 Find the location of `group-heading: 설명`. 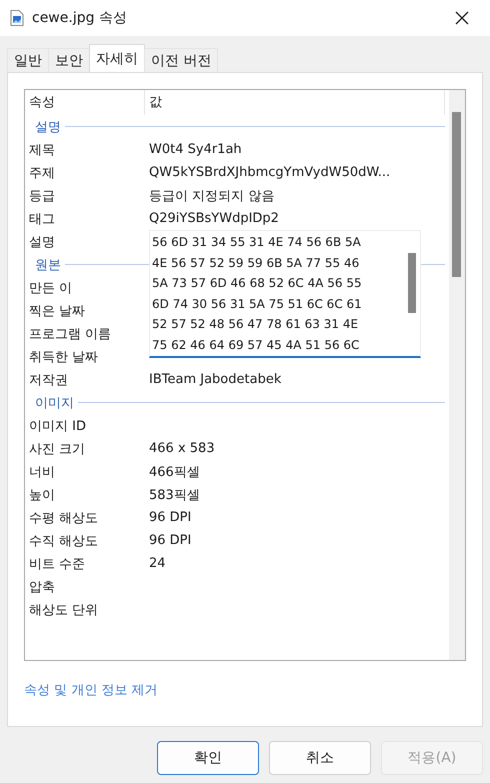

group-heading: 설명 is located at coordinates (48, 127).